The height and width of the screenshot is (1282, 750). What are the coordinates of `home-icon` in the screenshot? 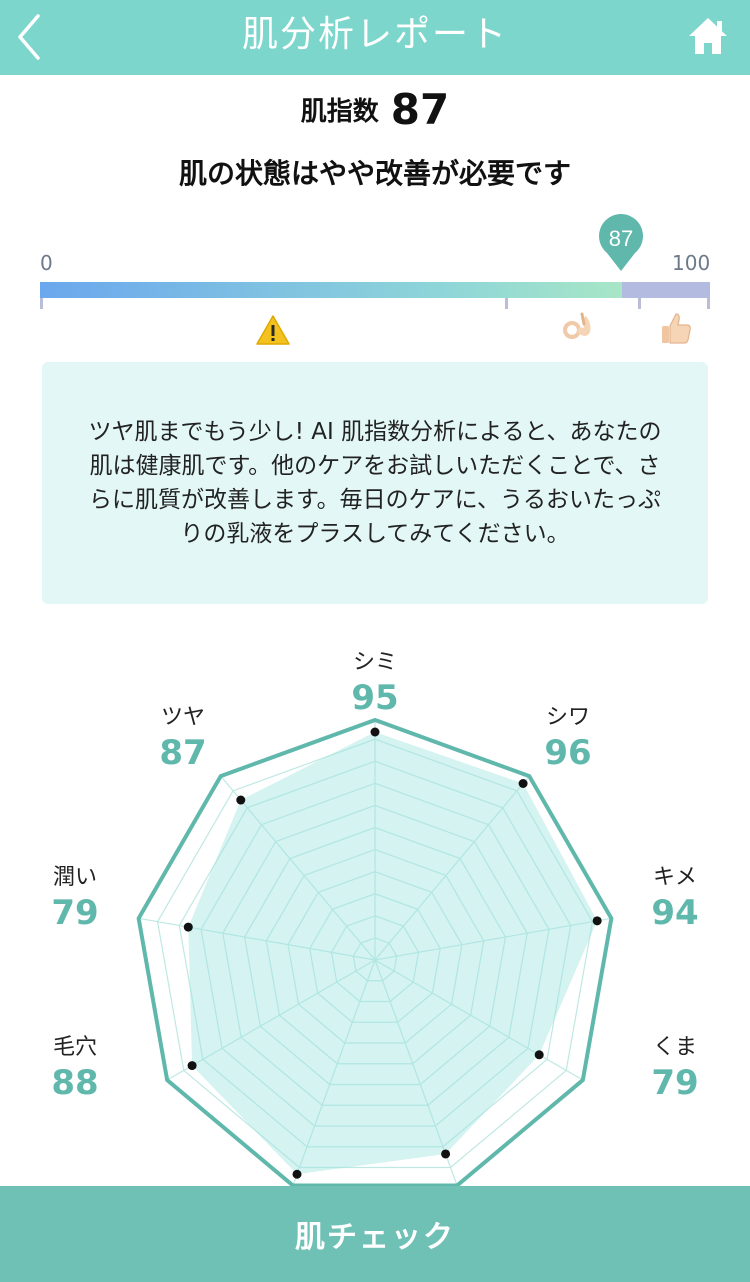 It's located at (708, 36).